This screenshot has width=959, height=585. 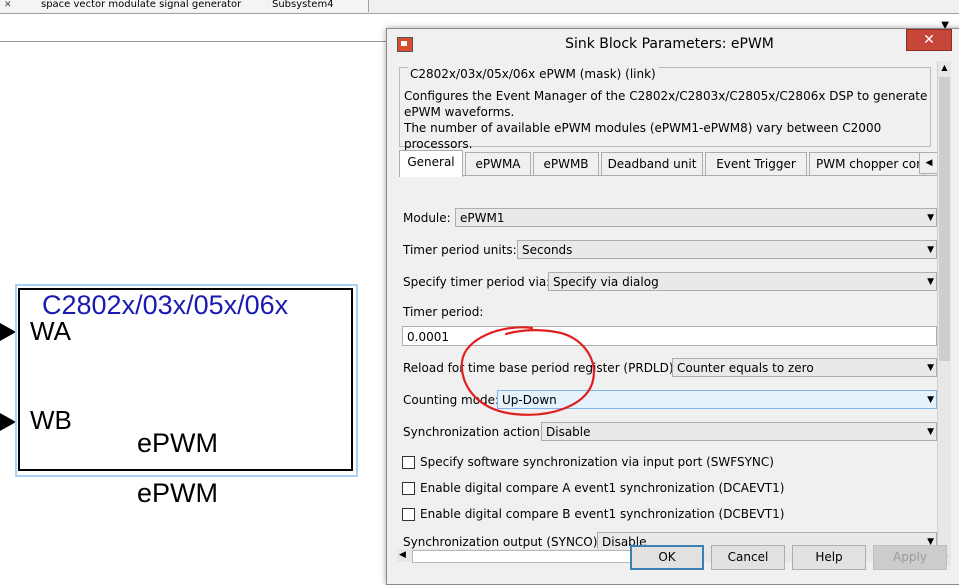 What do you see at coordinates (141, 5) in the screenshot?
I see `model-tab-label: space vector modulate signal generator` at bounding box center [141, 5].